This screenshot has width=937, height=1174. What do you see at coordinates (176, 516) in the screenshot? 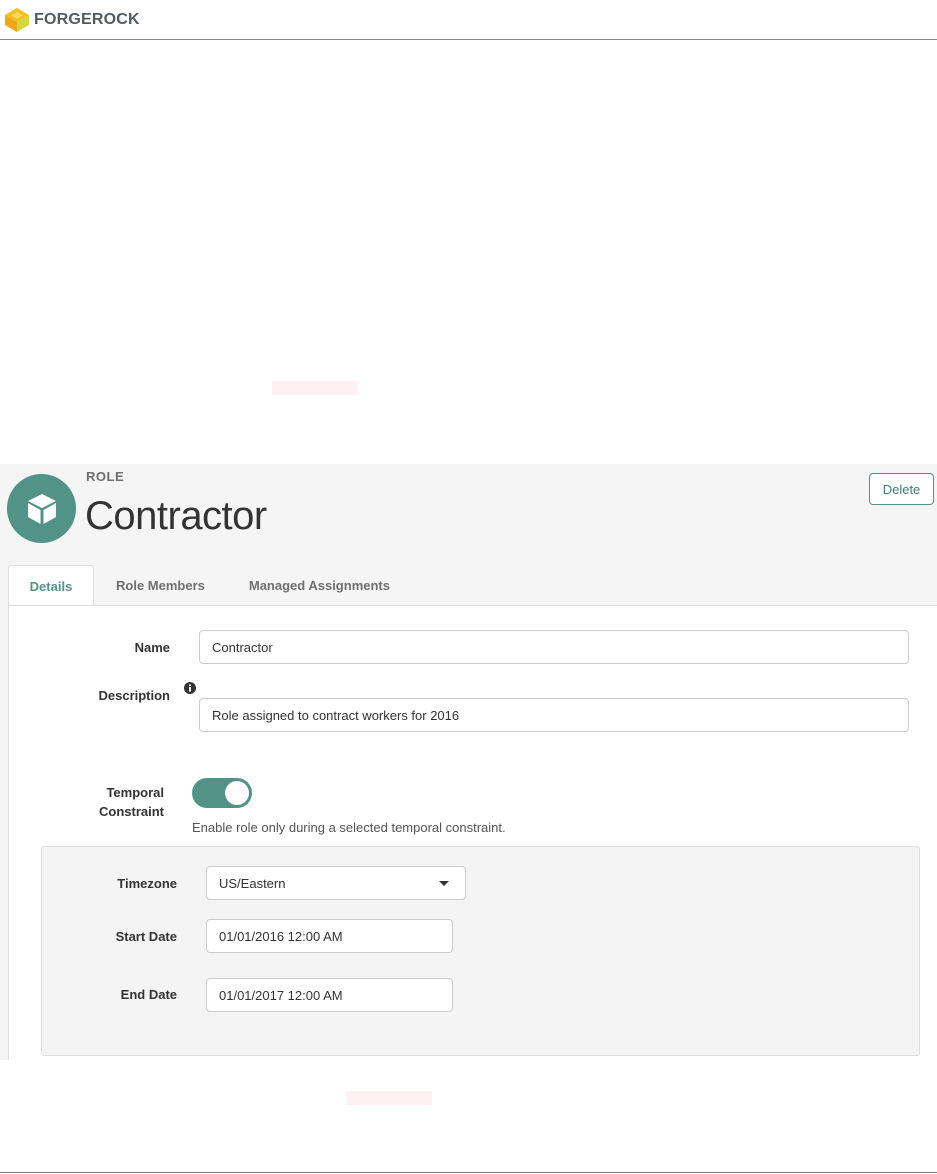
I see `page-title: Contractor` at bounding box center [176, 516].